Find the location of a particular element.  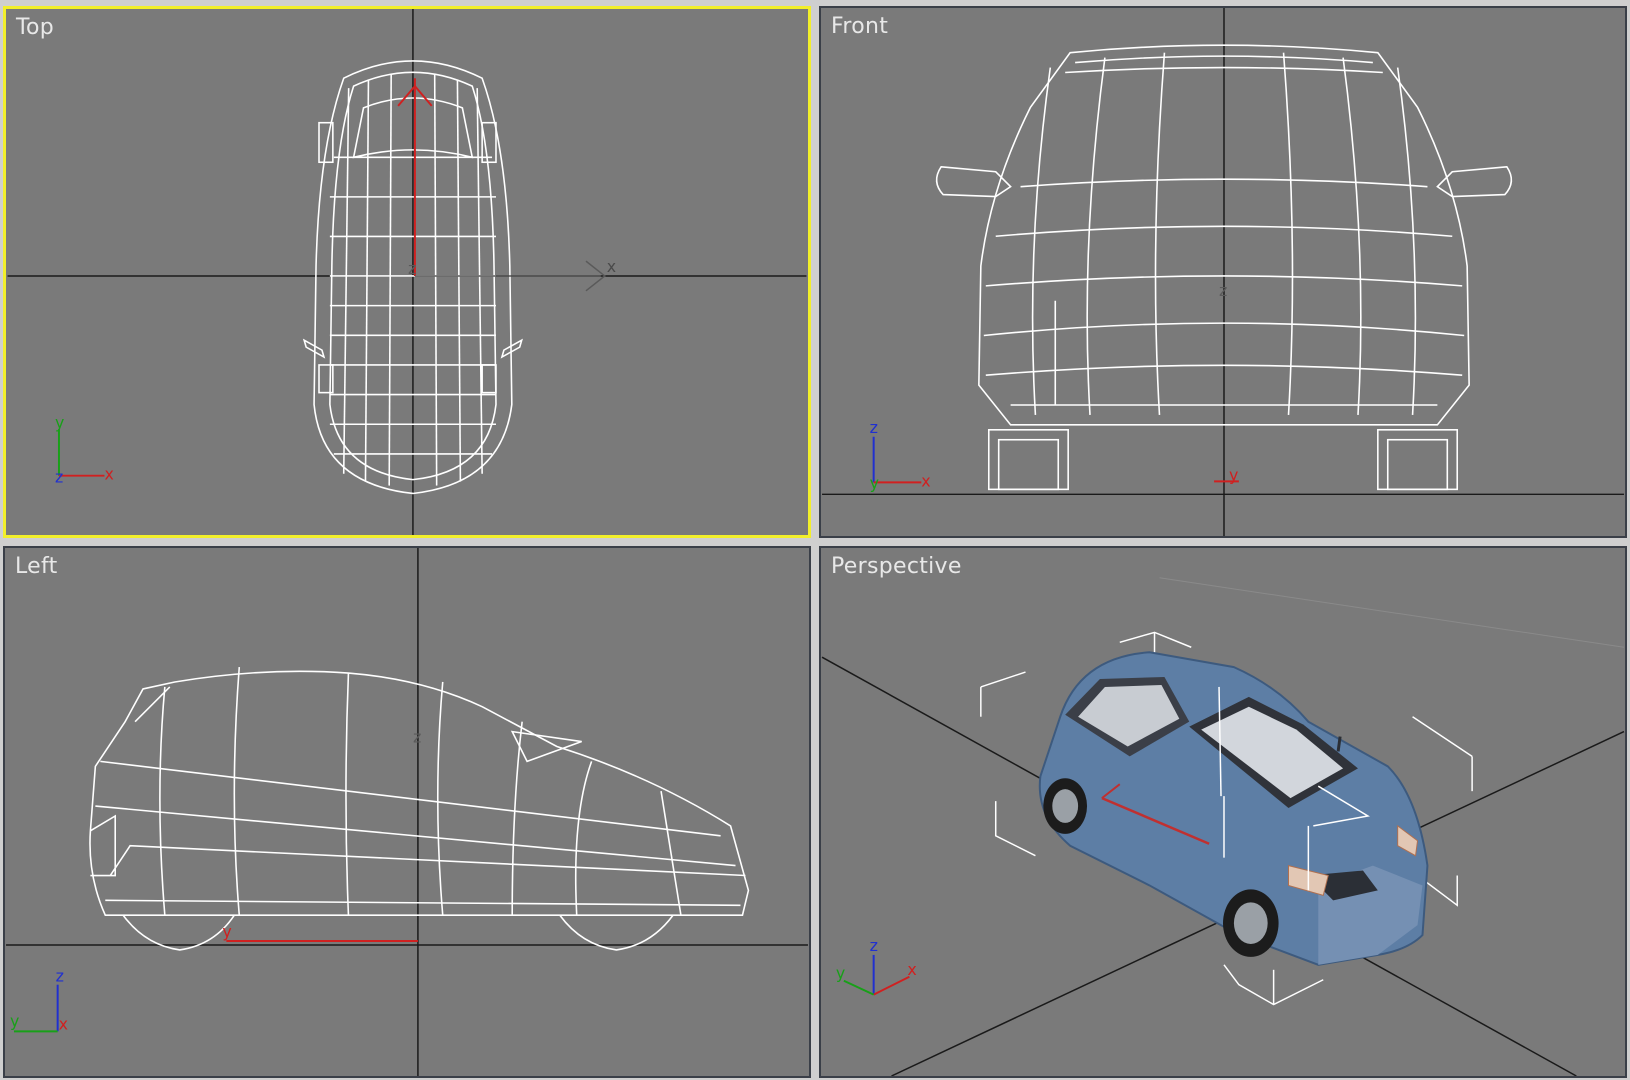

grid-line-far is located at coordinates (1392, 612).